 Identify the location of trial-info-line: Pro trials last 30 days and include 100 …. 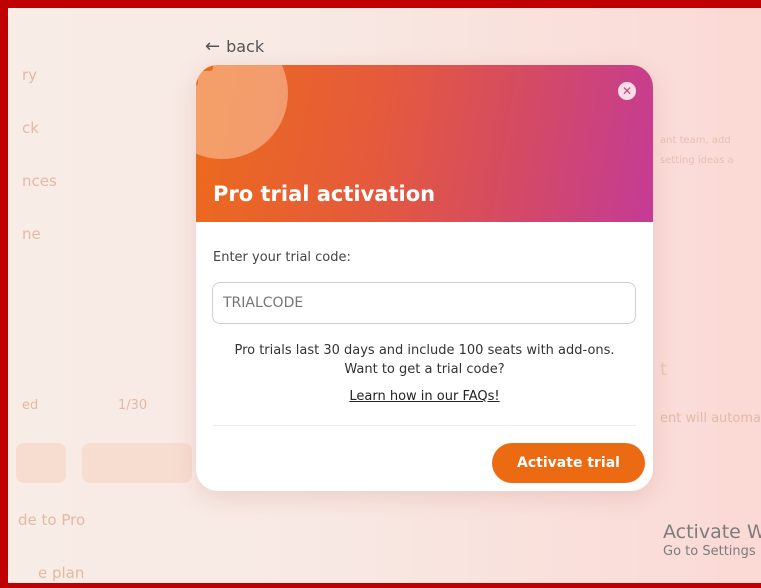
(424, 350).